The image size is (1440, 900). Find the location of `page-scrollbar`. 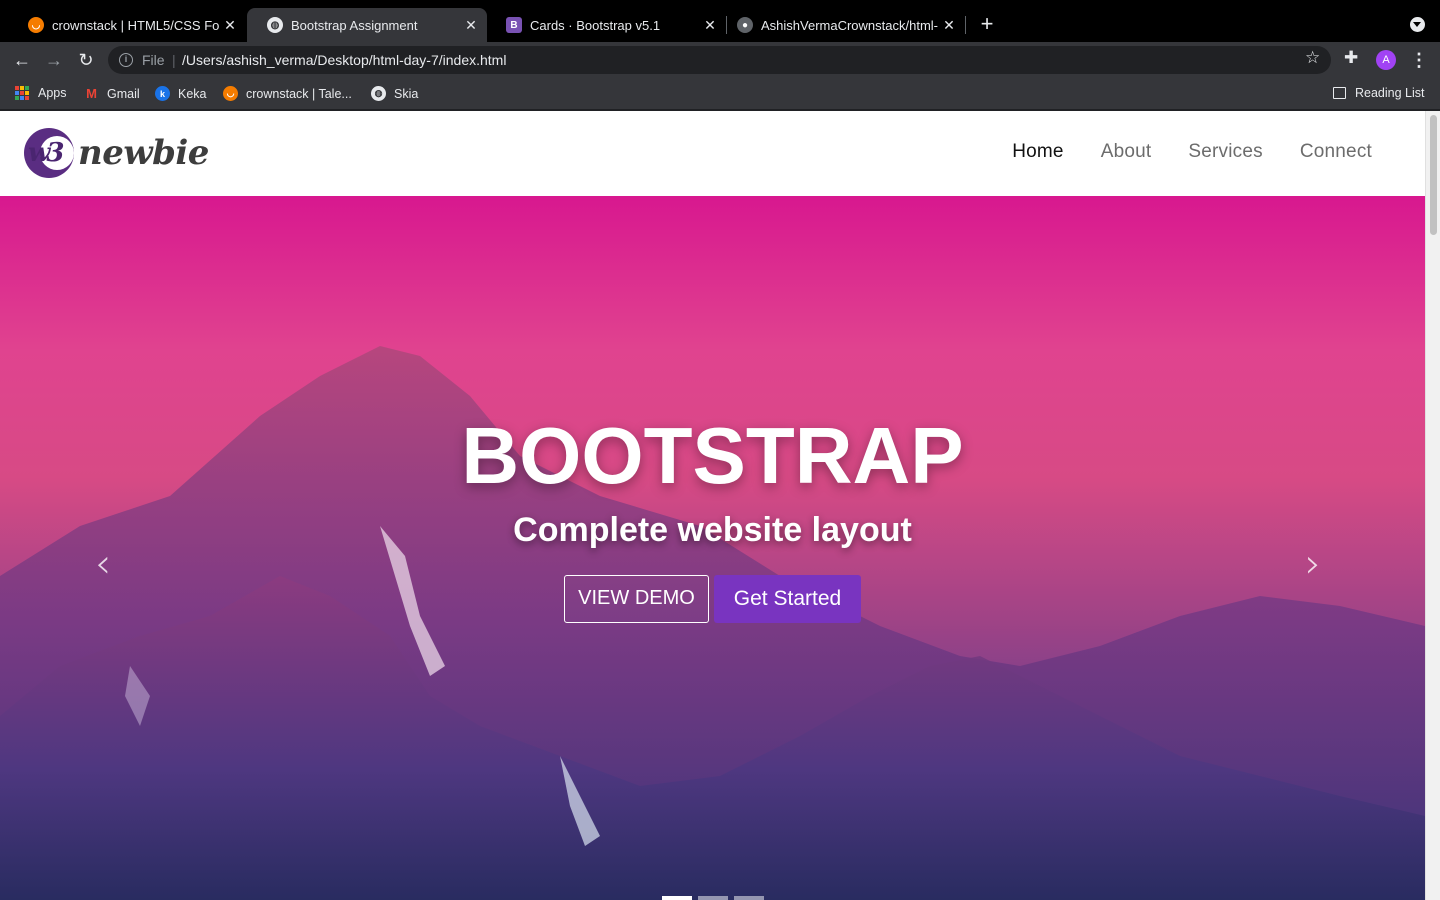

page-scrollbar is located at coordinates (1432, 505).